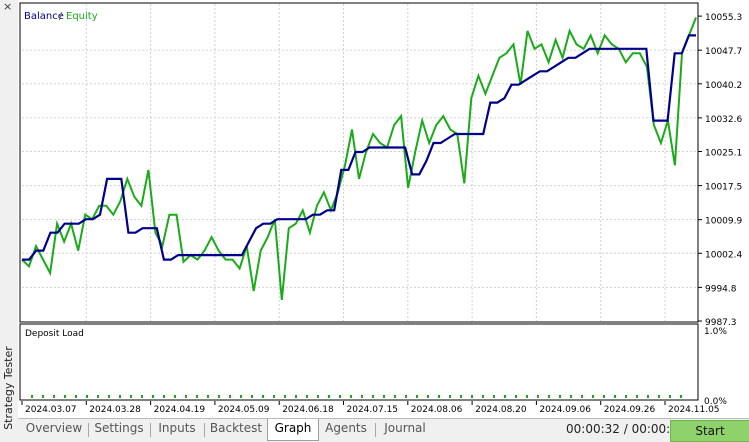 Image resolution: width=749 pixels, height=442 pixels. I want to click on y-tick-label: 10055.3, so click(723, 18).